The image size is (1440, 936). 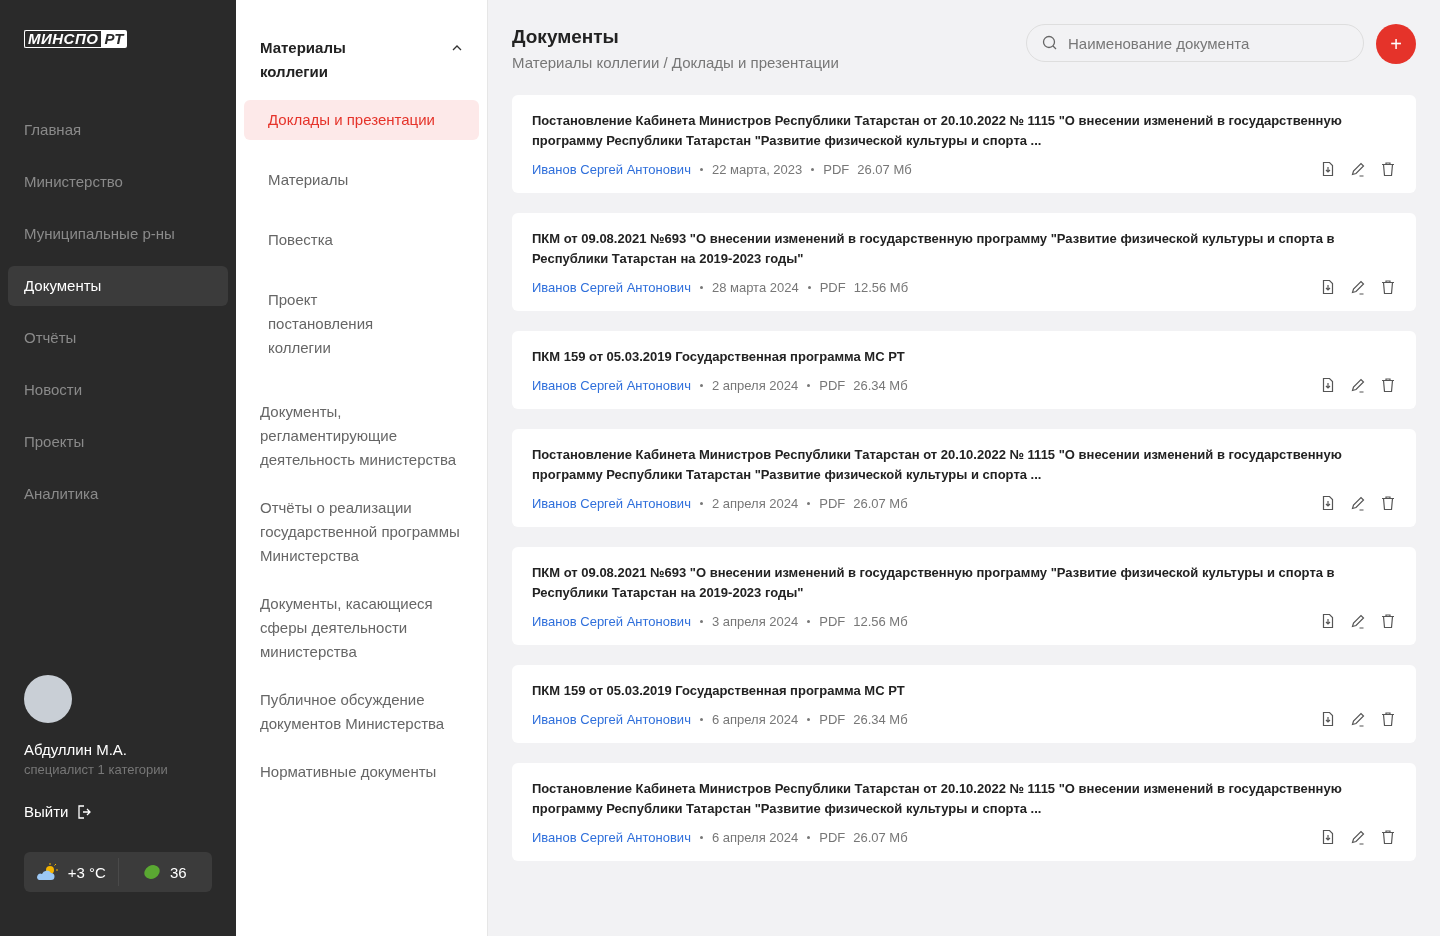 What do you see at coordinates (46, 872) in the screenshot?
I see `cloud-sun-icon` at bounding box center [46, 872].